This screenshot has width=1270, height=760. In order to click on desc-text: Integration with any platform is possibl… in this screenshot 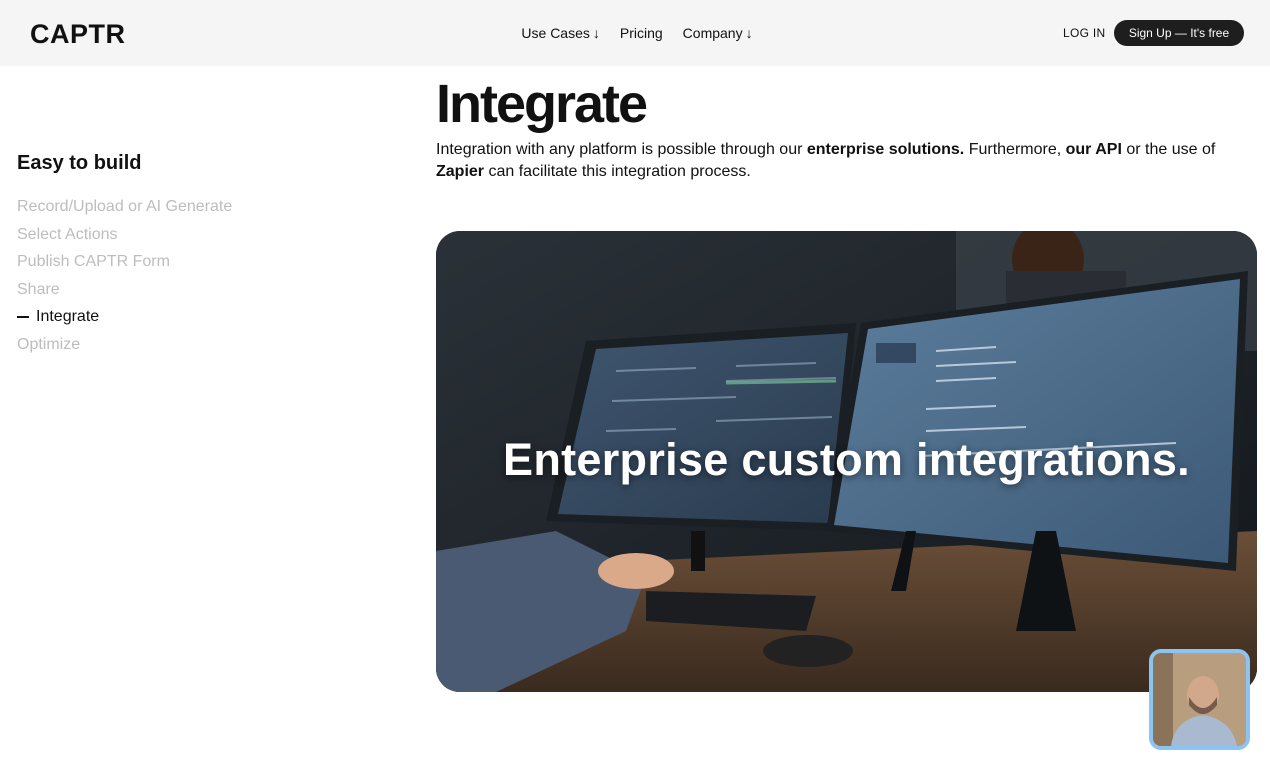, I will do `click(621, 149)`.